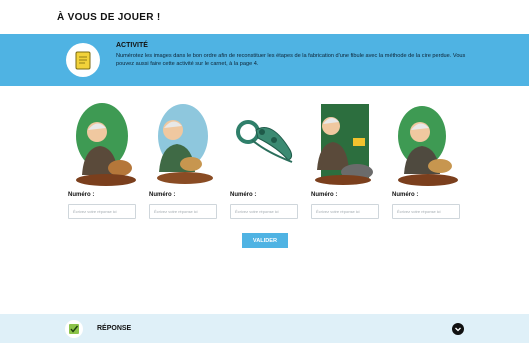  Describe the element at coordinates (114, 328) in the screenshot. I see `answer-title: RÉPONSE` at that location.